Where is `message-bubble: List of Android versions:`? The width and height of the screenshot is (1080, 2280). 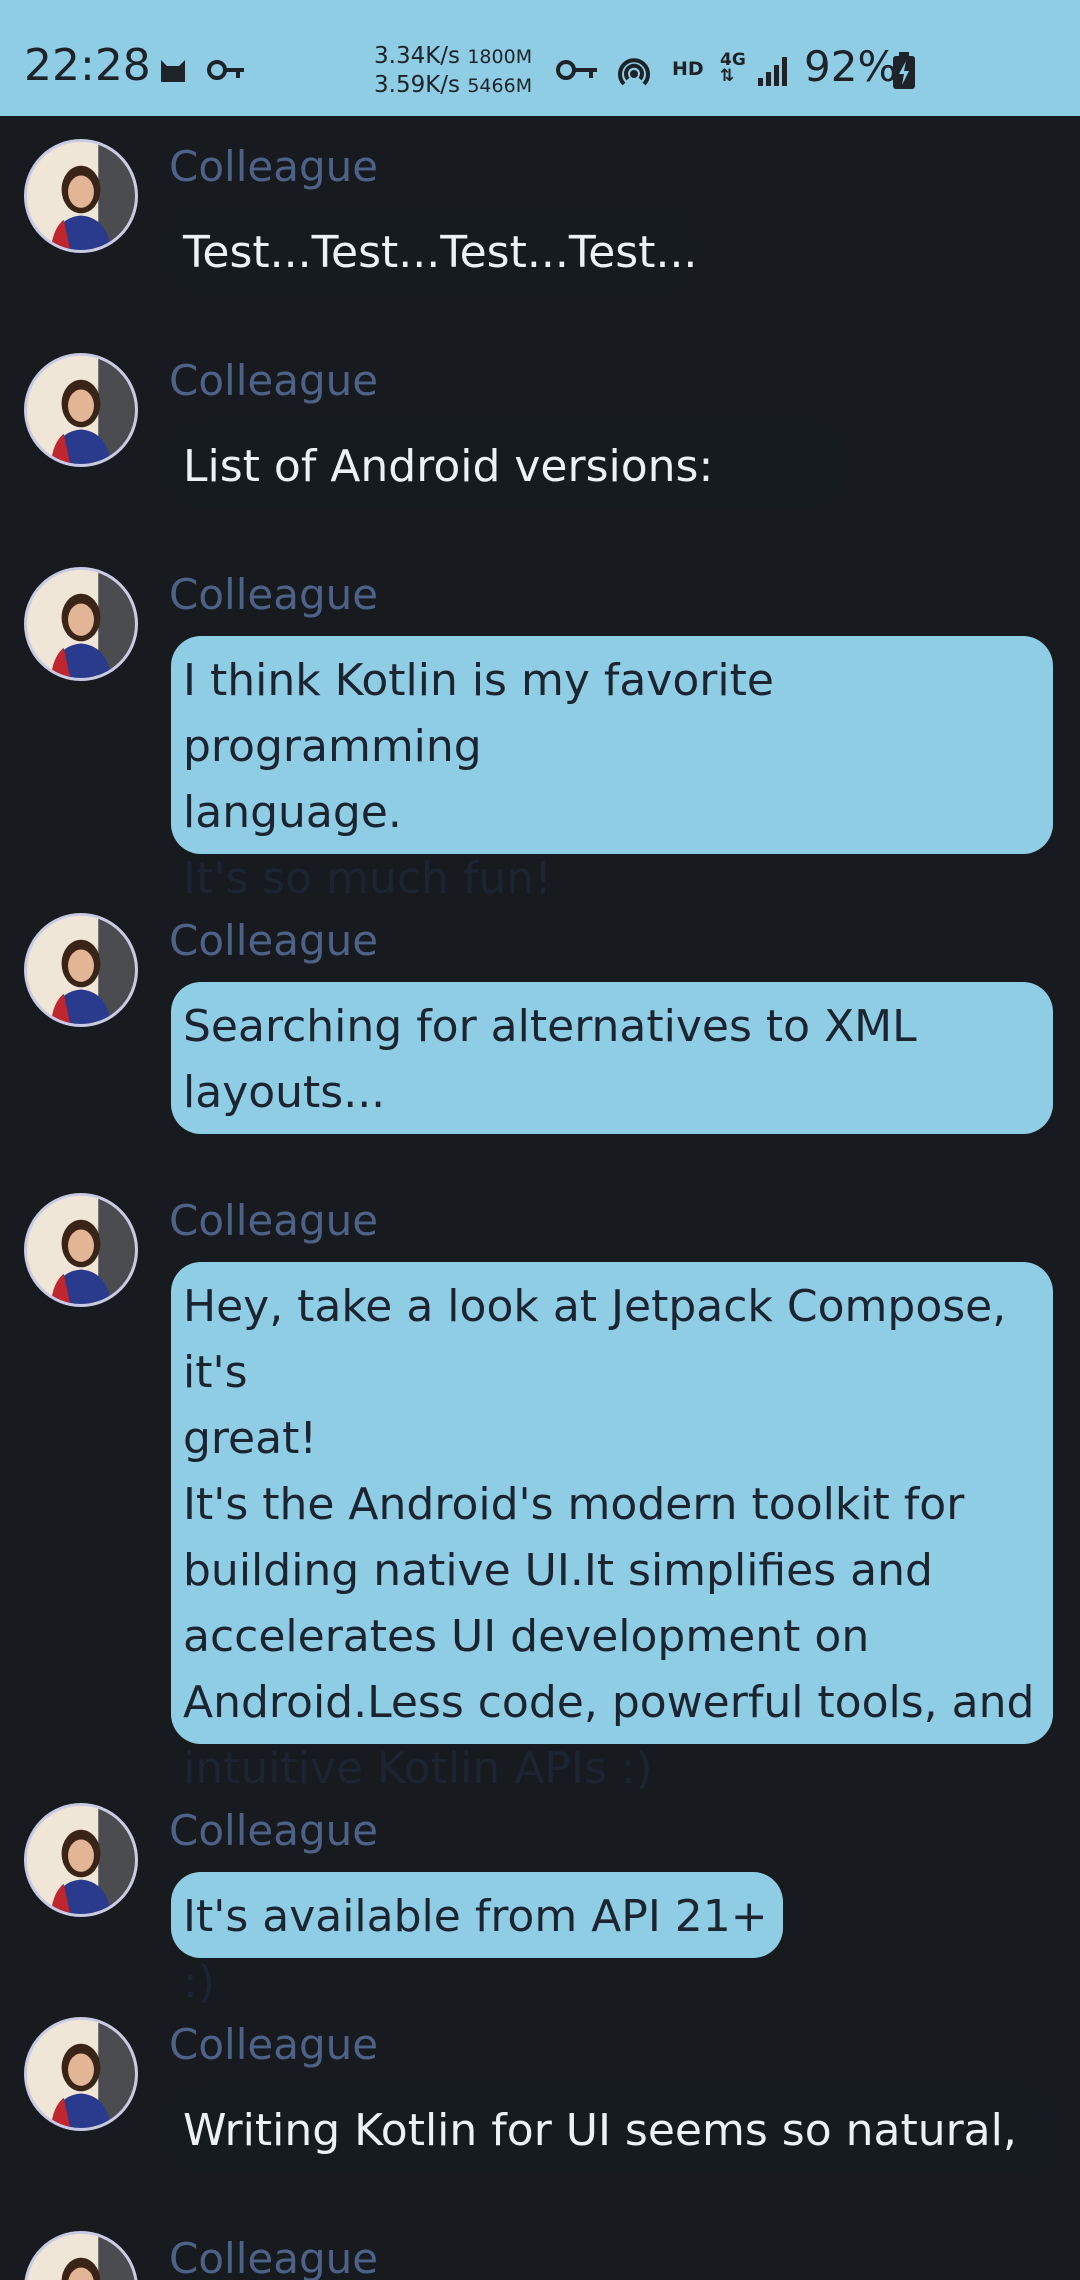 message-bubble: List of Android versions: is located at coordinates (506, 465).